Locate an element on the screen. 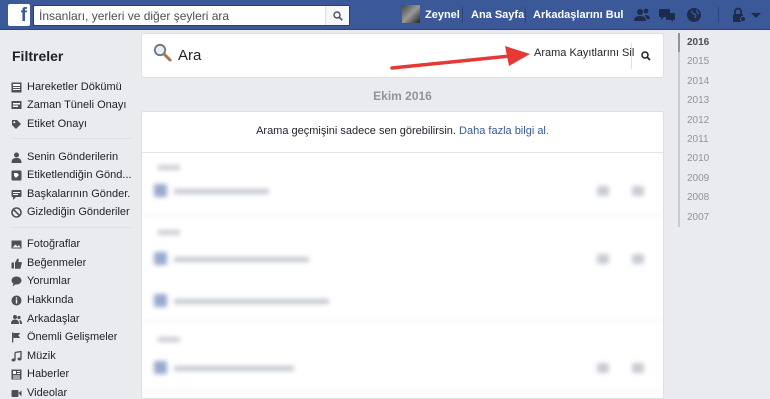  tag-icon is located at coordinates (16, 124).